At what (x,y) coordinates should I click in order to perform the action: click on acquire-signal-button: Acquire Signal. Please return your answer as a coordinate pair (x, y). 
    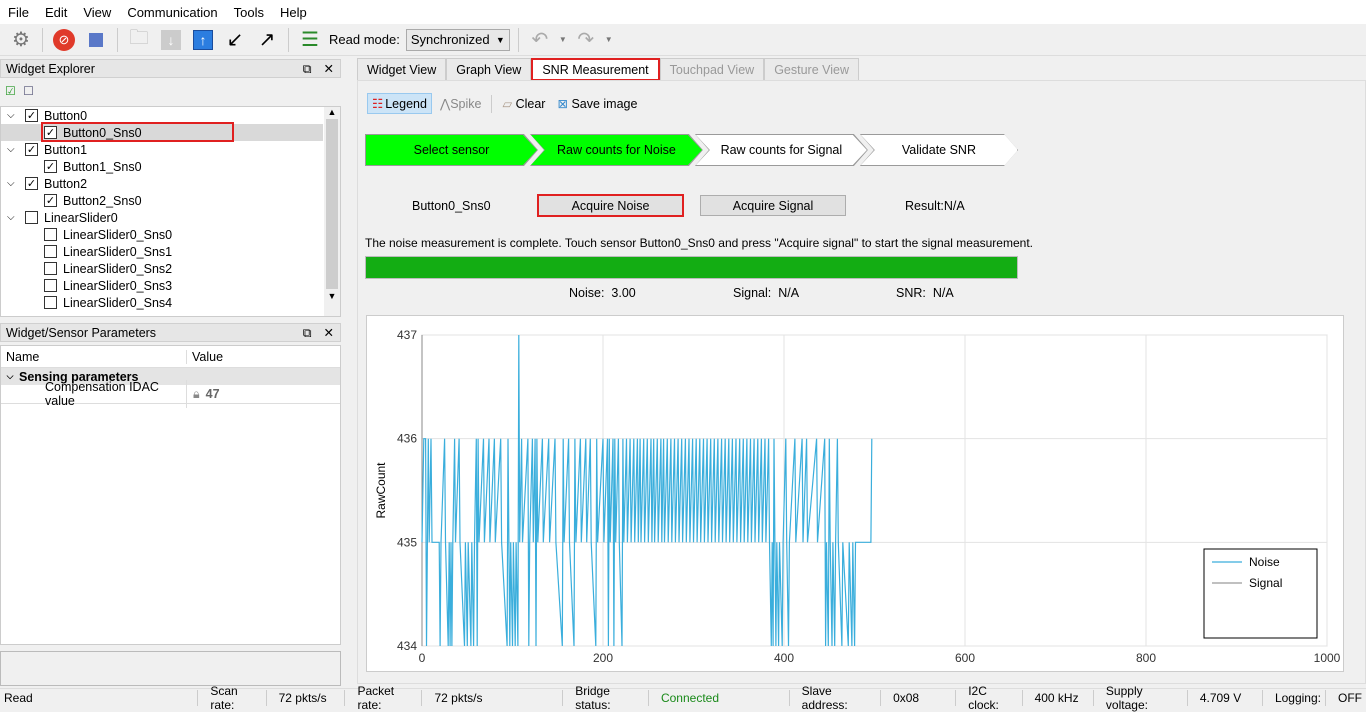
    Looking at the image, I should click on (773, 205).